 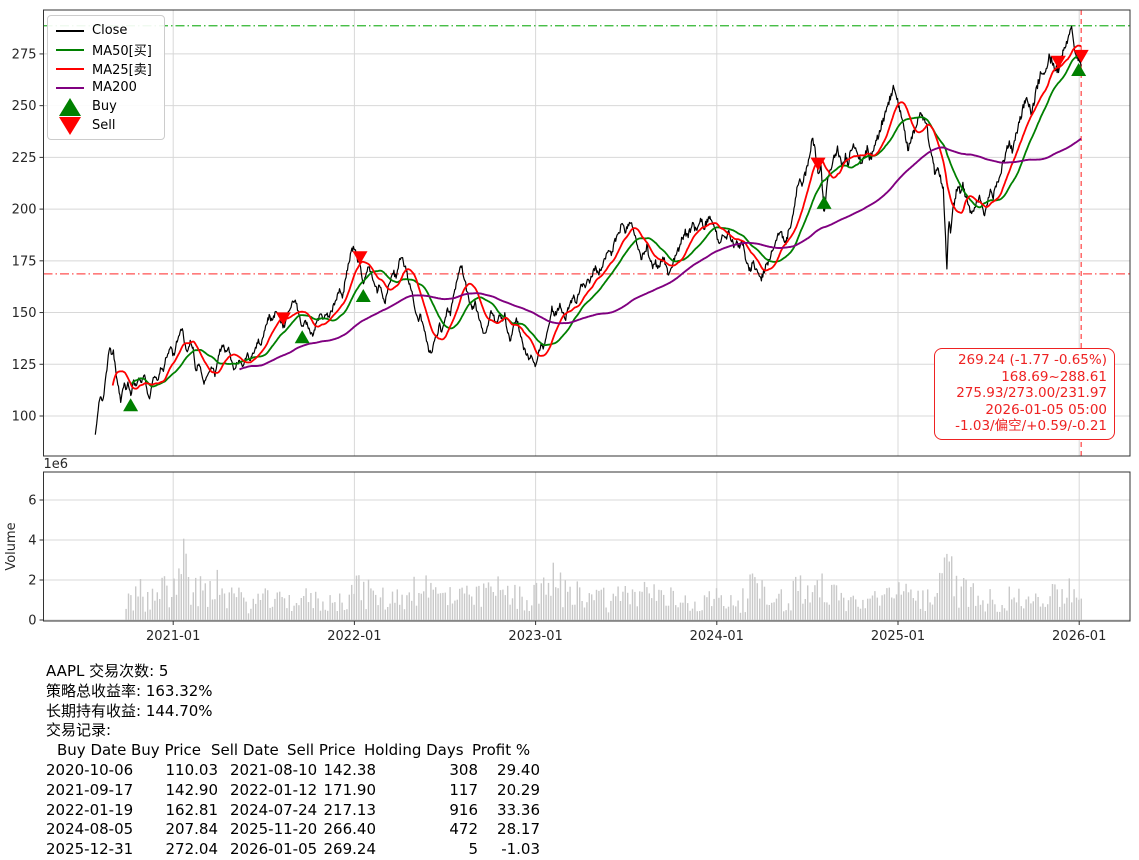 I want to click on legend-item-ma50: MA50[买], so click(x=106, y=49).